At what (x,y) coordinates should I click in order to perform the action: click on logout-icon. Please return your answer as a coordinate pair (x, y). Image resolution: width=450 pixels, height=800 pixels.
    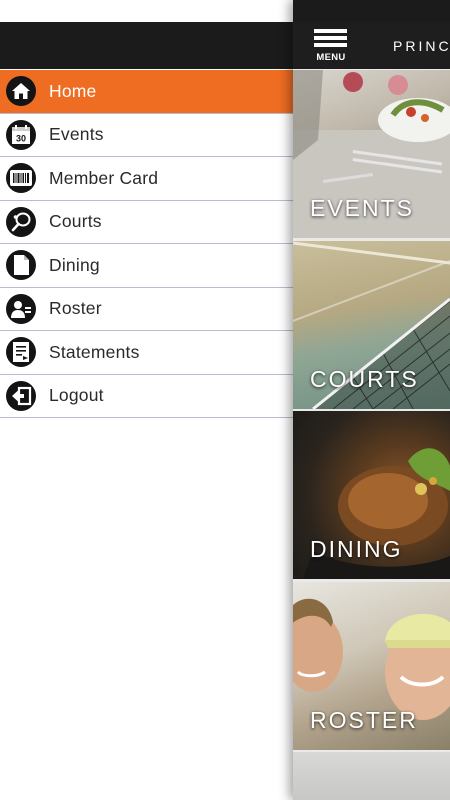
    Looking at the image, I should click on (21, 395).